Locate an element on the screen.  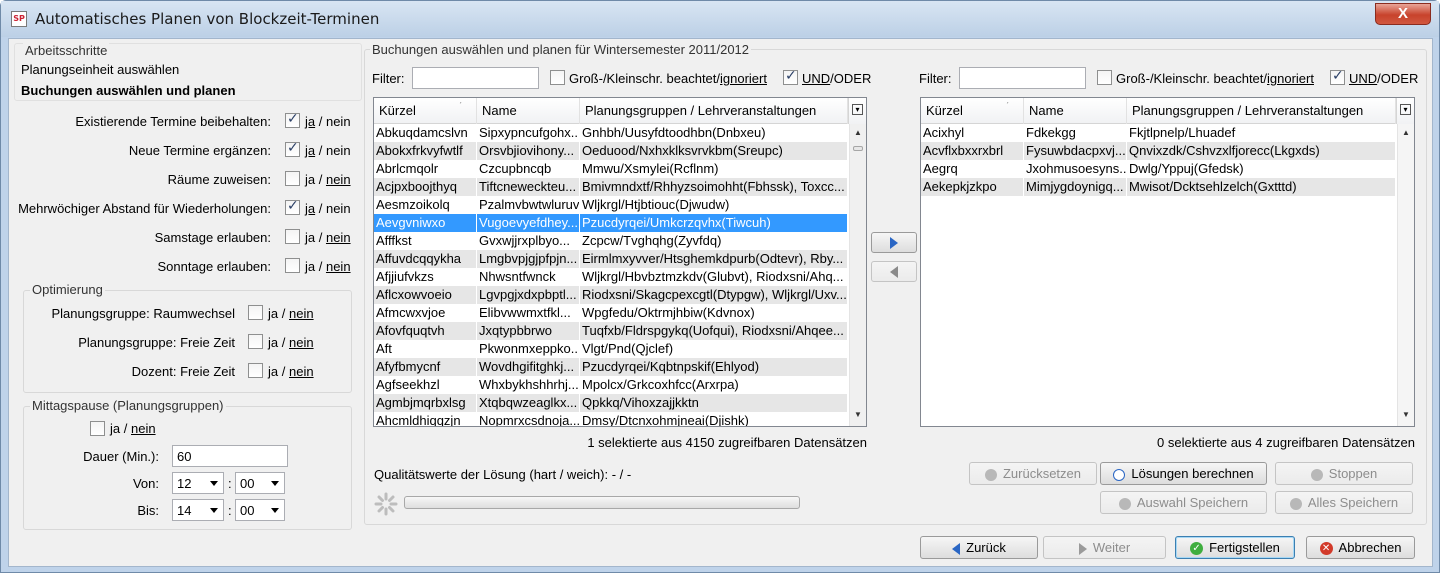
table-row: Acixhyl Fdkekgg Fkjtlpnelp/Lhuadef is located at coordinates (1158, 133).